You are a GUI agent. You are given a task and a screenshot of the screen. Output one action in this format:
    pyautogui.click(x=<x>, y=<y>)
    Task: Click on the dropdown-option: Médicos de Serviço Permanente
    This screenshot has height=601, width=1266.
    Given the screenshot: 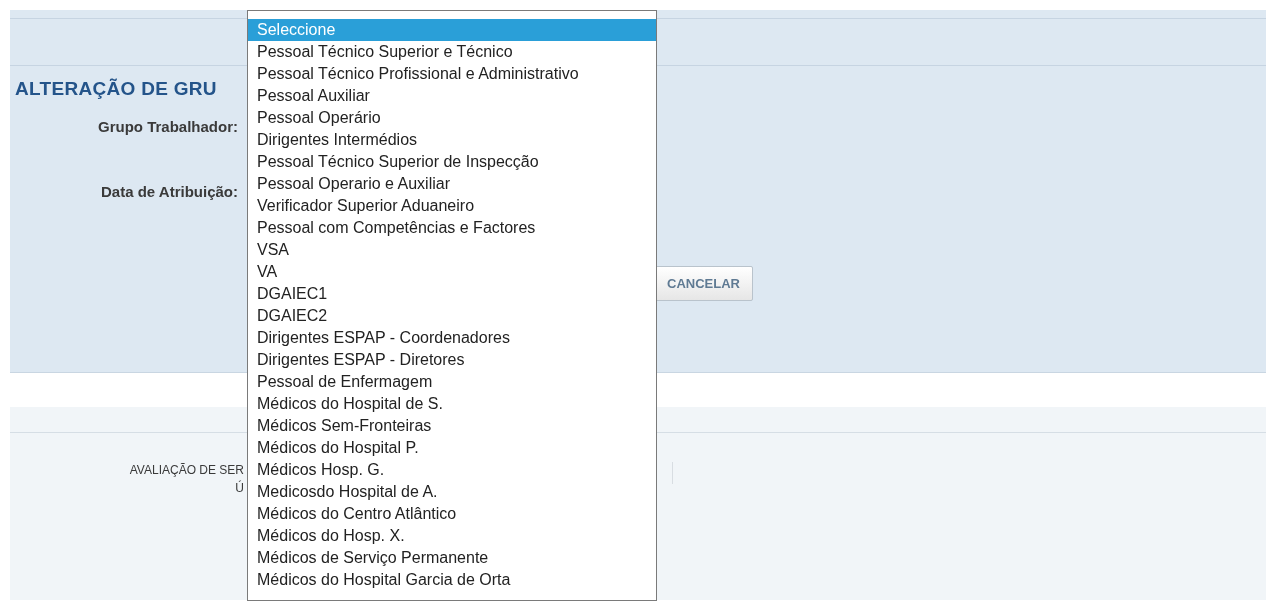 What is the action you would take?
    pyautogui.click(x=452, y=558)
    